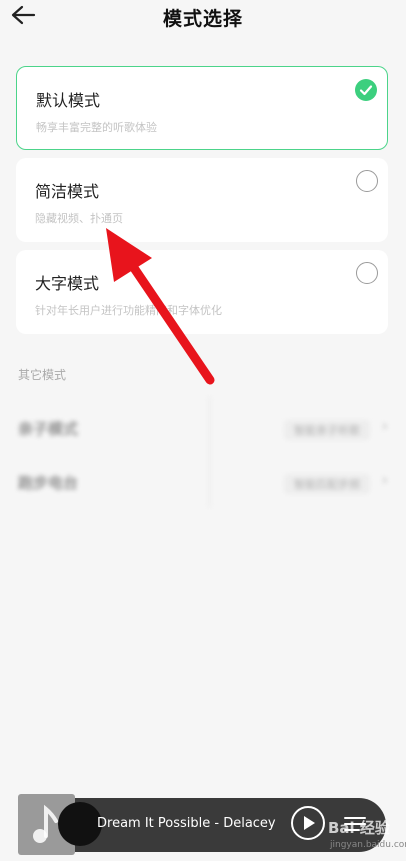 The width and height of the screenshot is (406, 861). I want to click on other-mode-name: 亲子模式, so click(48, 429).